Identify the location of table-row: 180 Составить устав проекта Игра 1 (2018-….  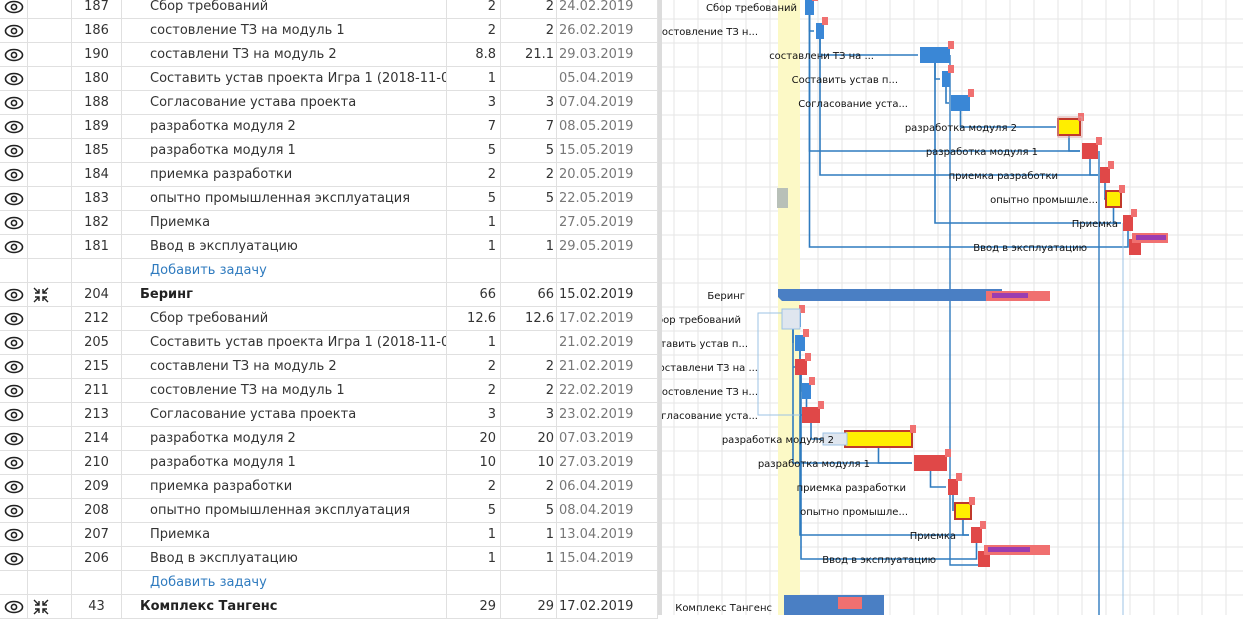
(329, 79).